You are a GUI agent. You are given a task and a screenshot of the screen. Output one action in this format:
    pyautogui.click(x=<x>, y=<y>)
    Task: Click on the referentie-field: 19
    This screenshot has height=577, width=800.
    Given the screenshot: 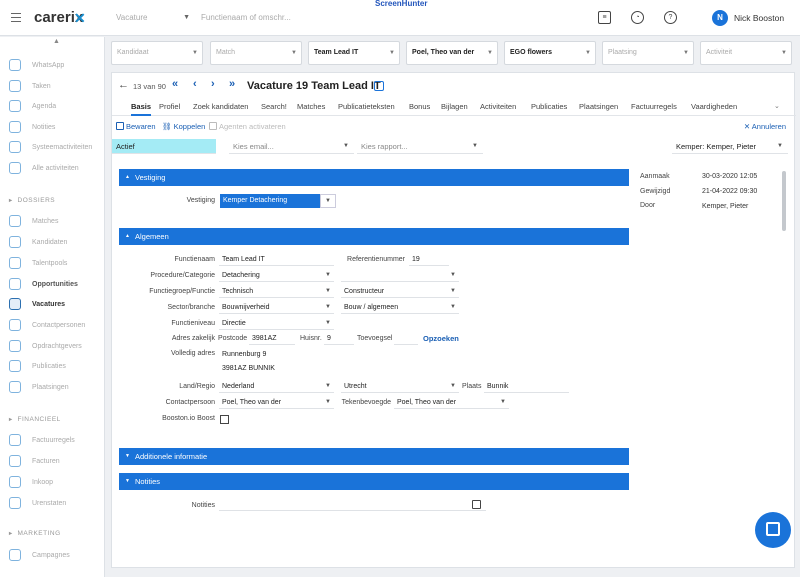 What is the action you would take?
    pyautogui.click(x=429, y=259)
    